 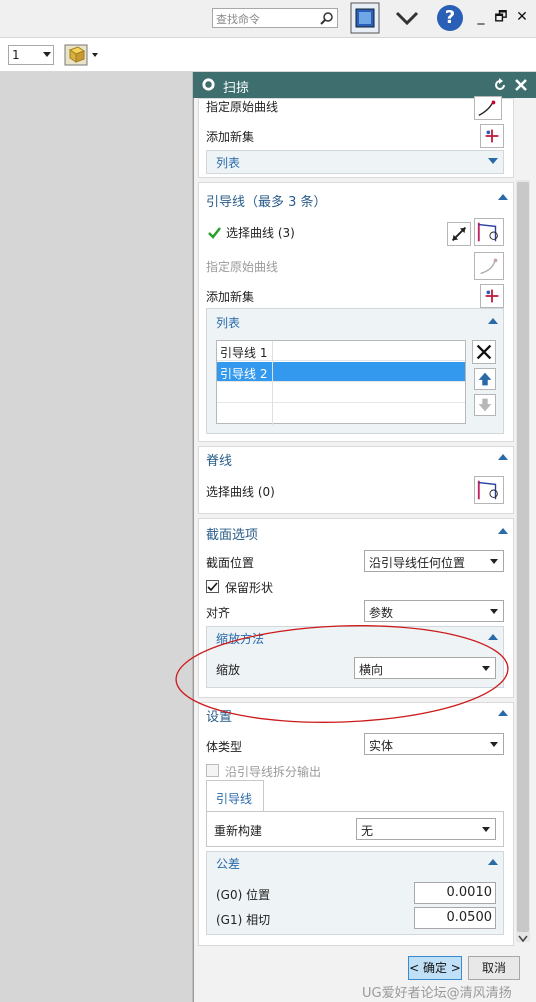 I want to click on tab-guides-label: 引导线, so click(x=234, y=799).